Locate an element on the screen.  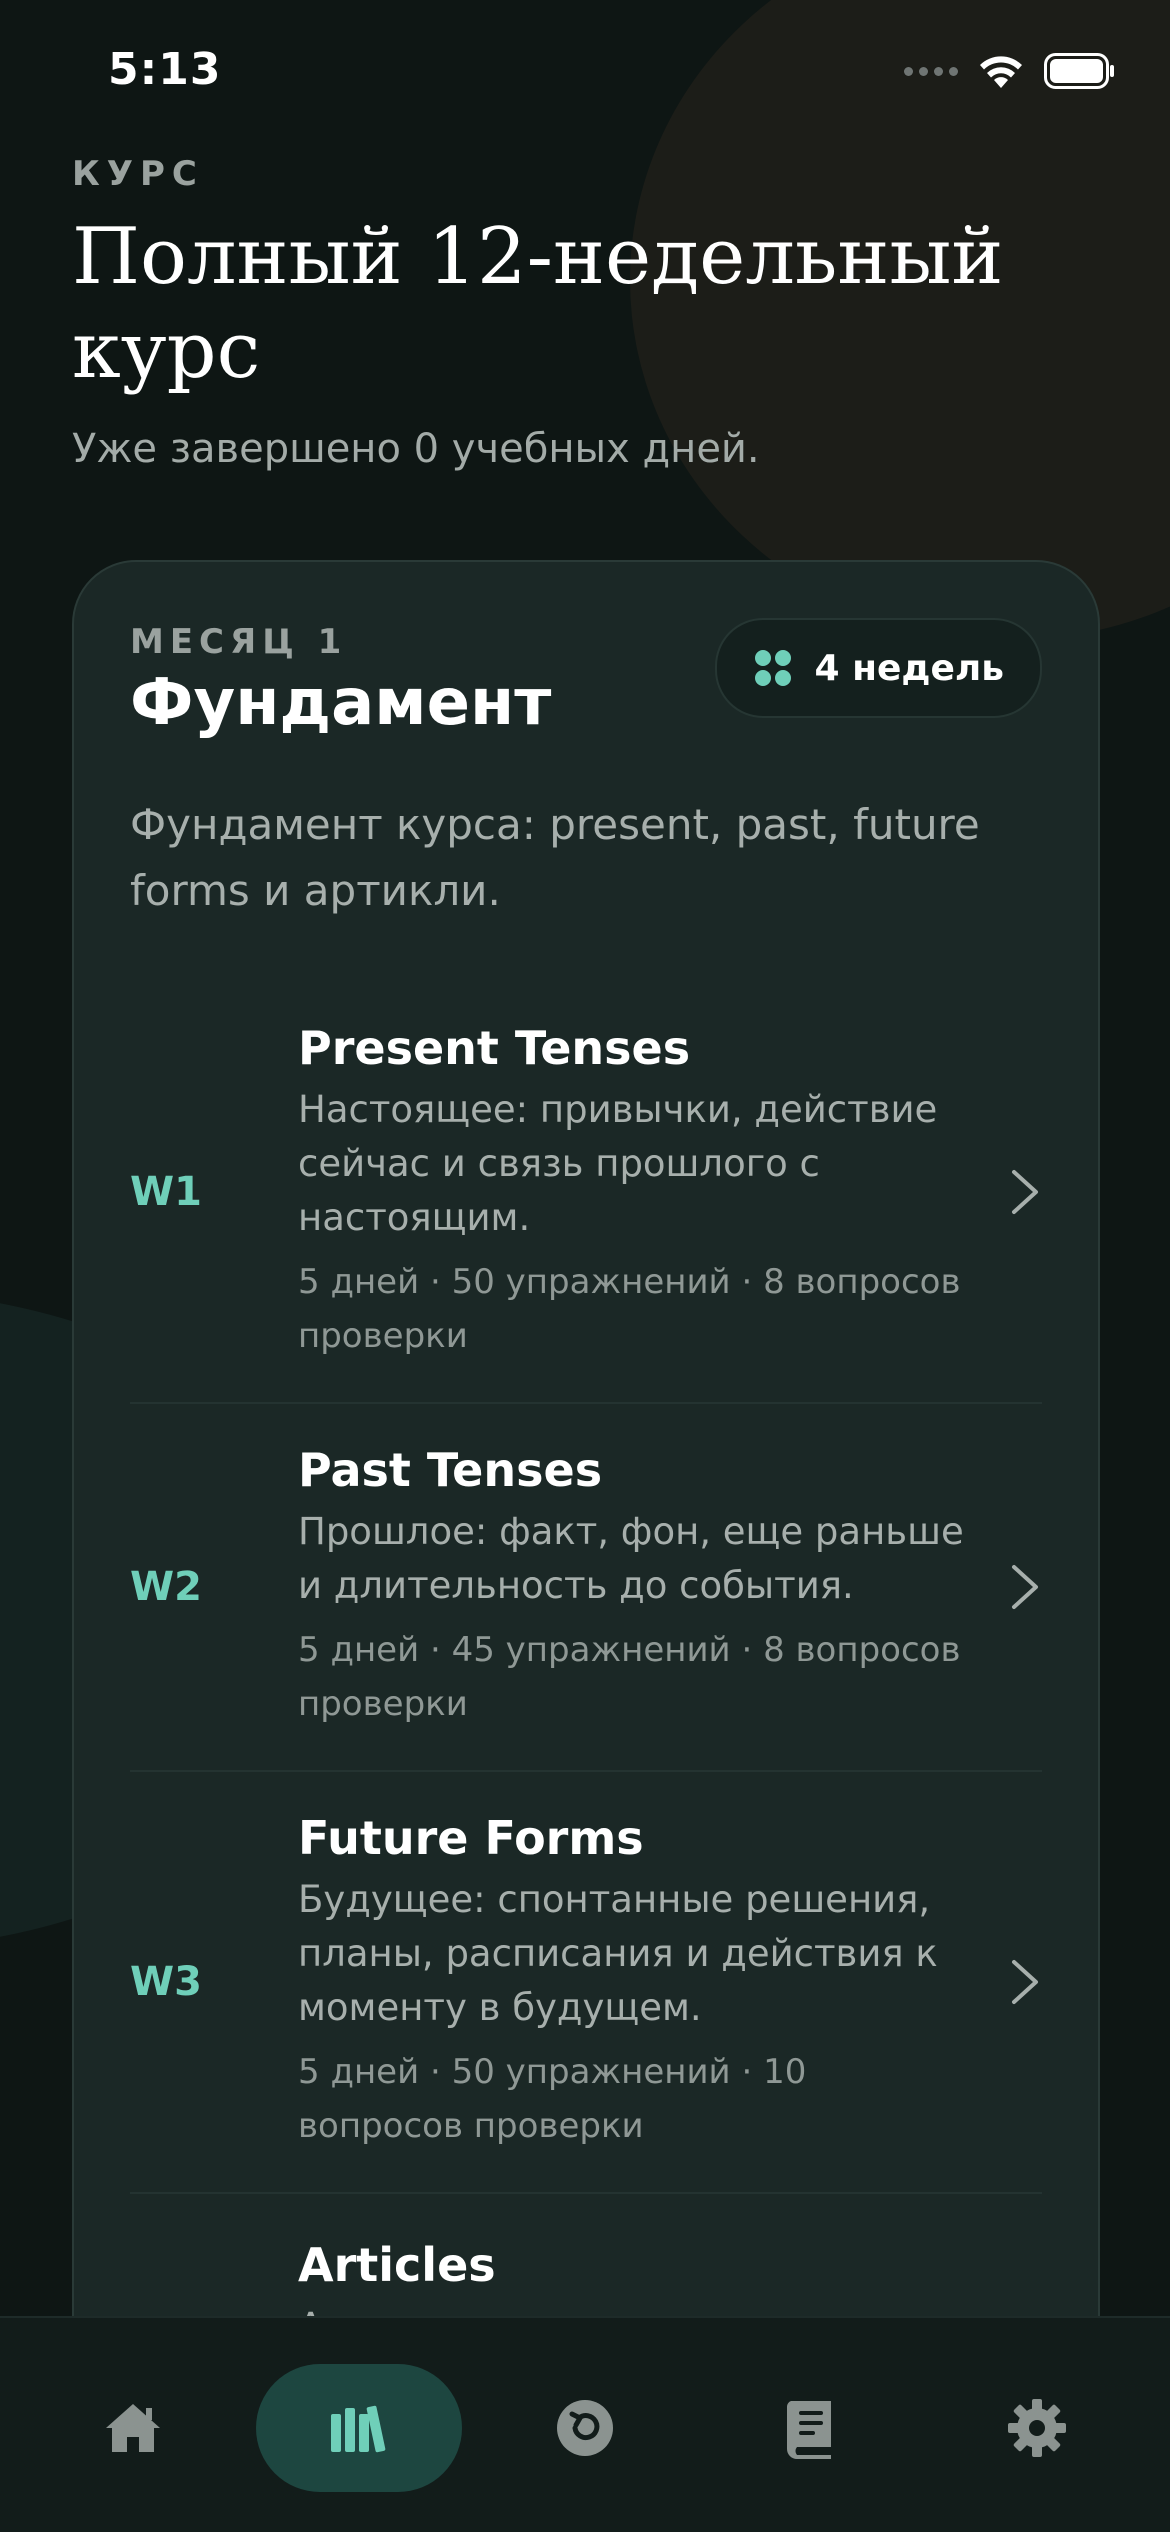
week-title: Articles is located at coordinates (397, 2265).